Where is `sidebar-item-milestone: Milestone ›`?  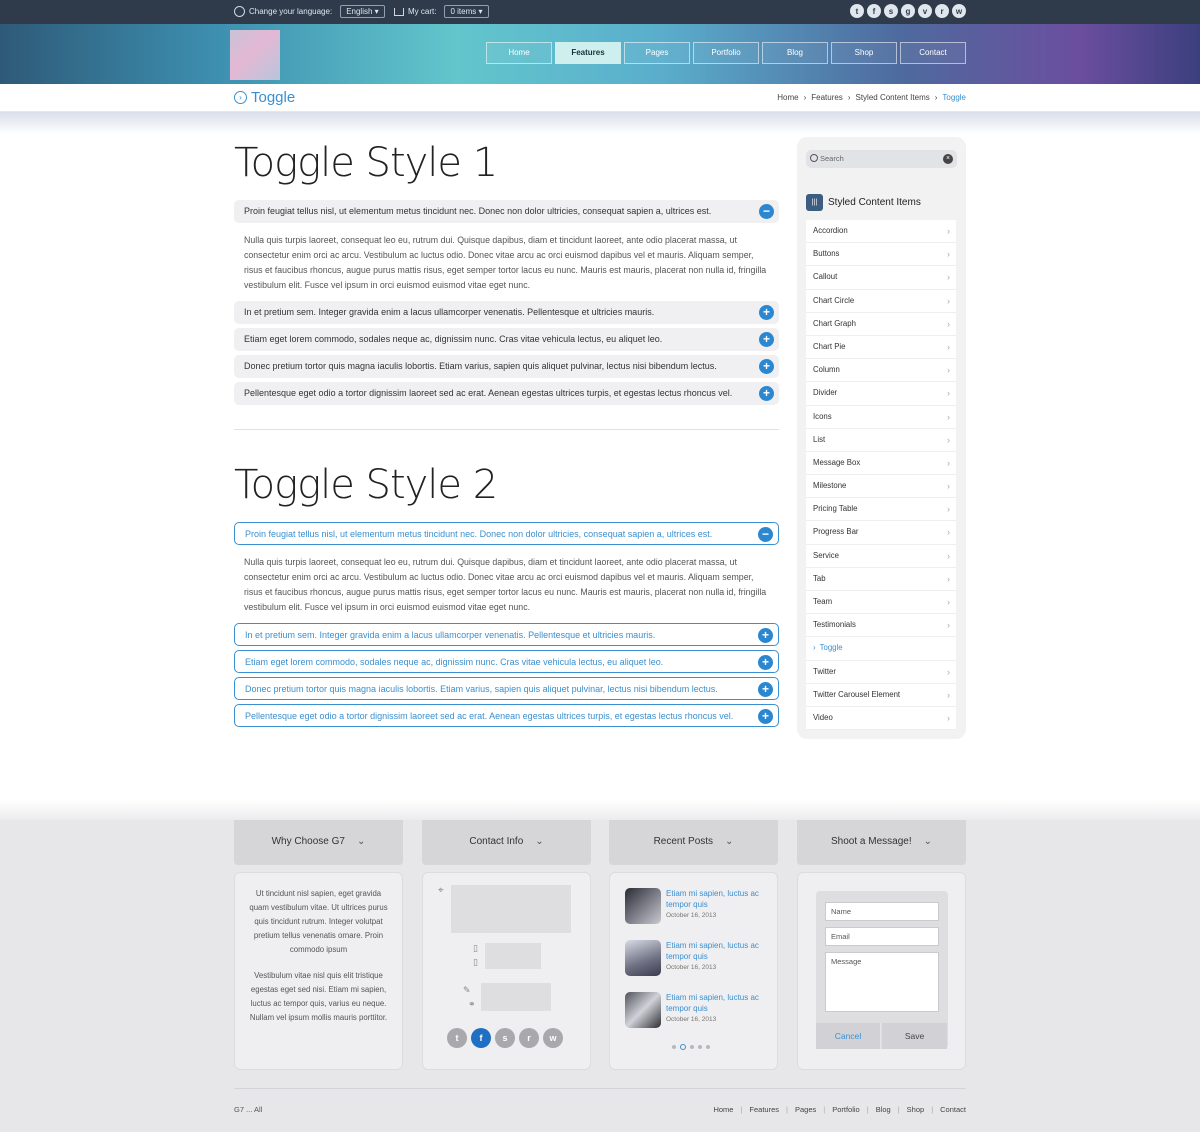 sidebar-item-milestone: Milestone › is located at coordinates (881, 487).